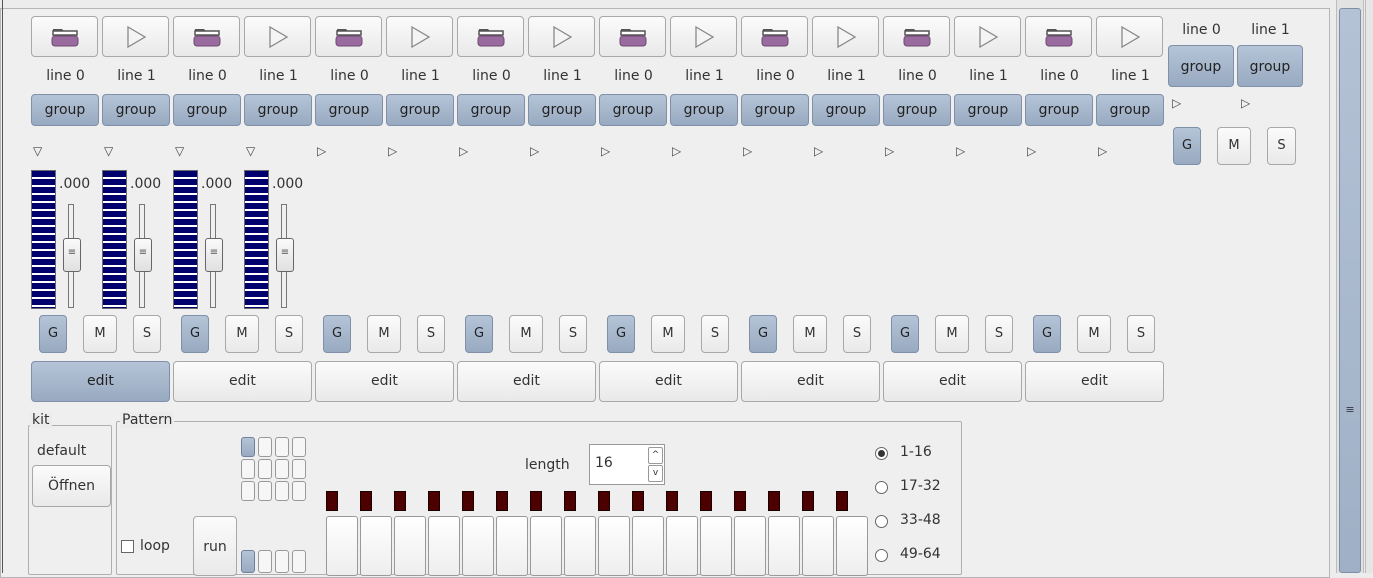 The width and height of the screenshot is (1373, 578). What do you see at coordinates (1187, 146) in the screenshot?
I see `master-group-toggle: G` at bounding box center [1187, 146].